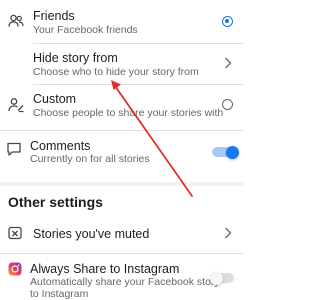 This screenshot has height=300, width=320. I want to click on comments-sublabel: Currently on for all stories, so click(90, 159).